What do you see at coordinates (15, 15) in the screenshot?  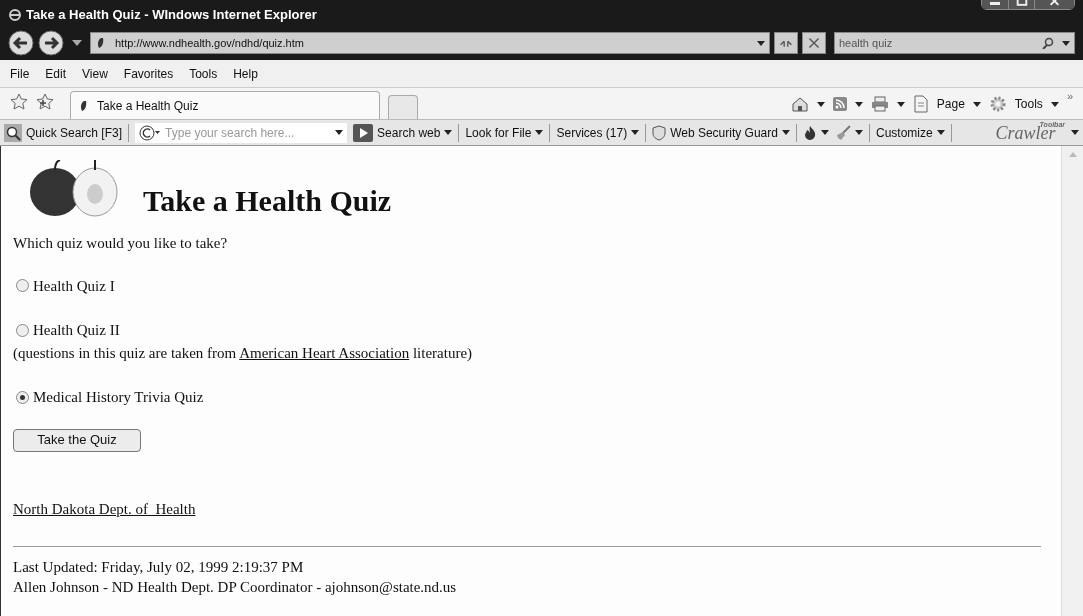 I see `browser-logo-icon` at bounding box center [15, 15].